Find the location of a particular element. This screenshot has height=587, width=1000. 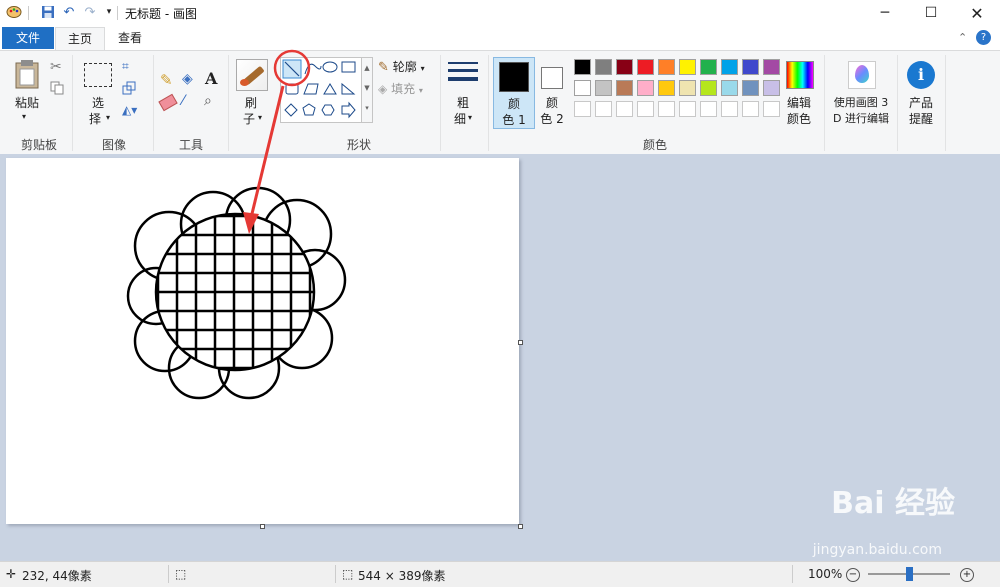

copy-icon is located at coordinates (57, 89).